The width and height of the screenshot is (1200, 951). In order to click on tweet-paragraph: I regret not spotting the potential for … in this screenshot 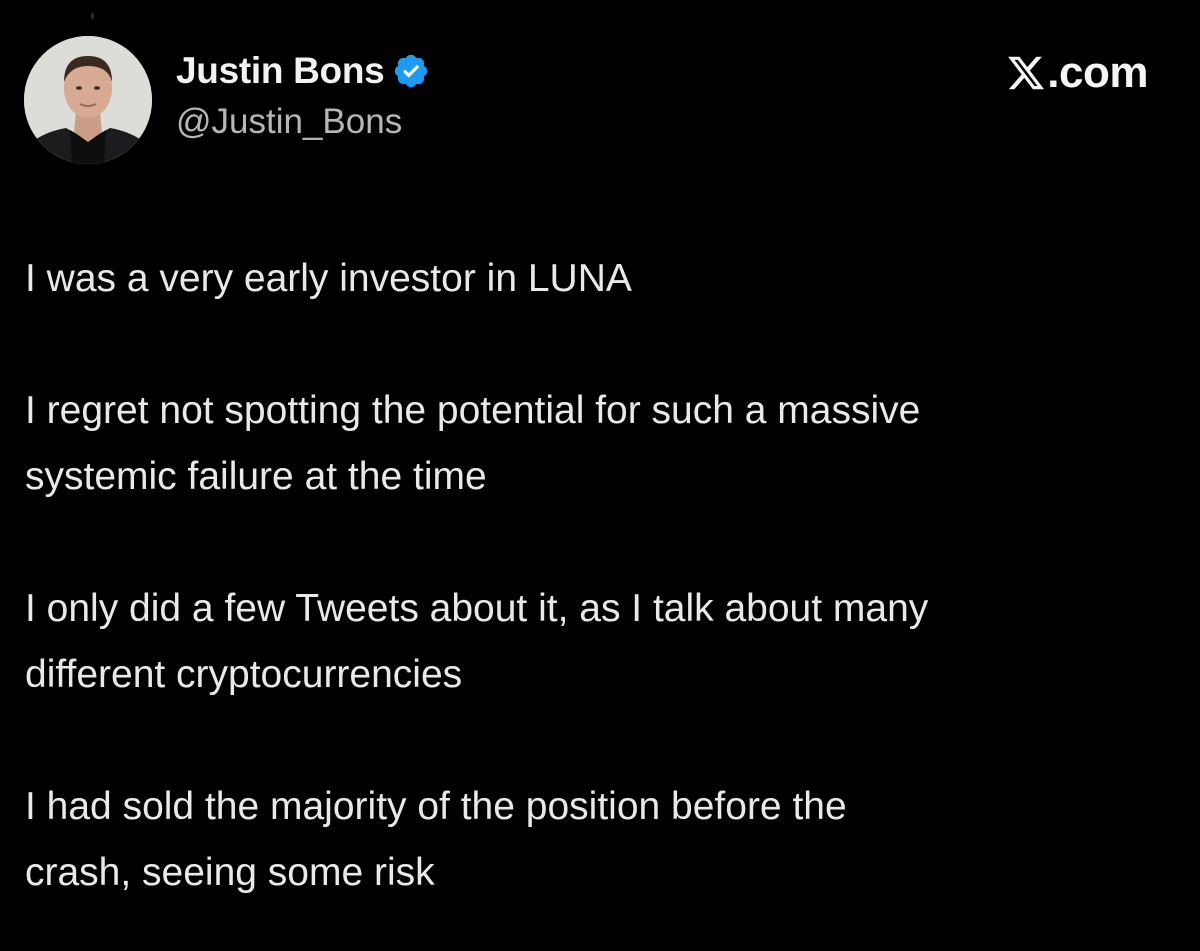, I will do `click(473, 443)`.